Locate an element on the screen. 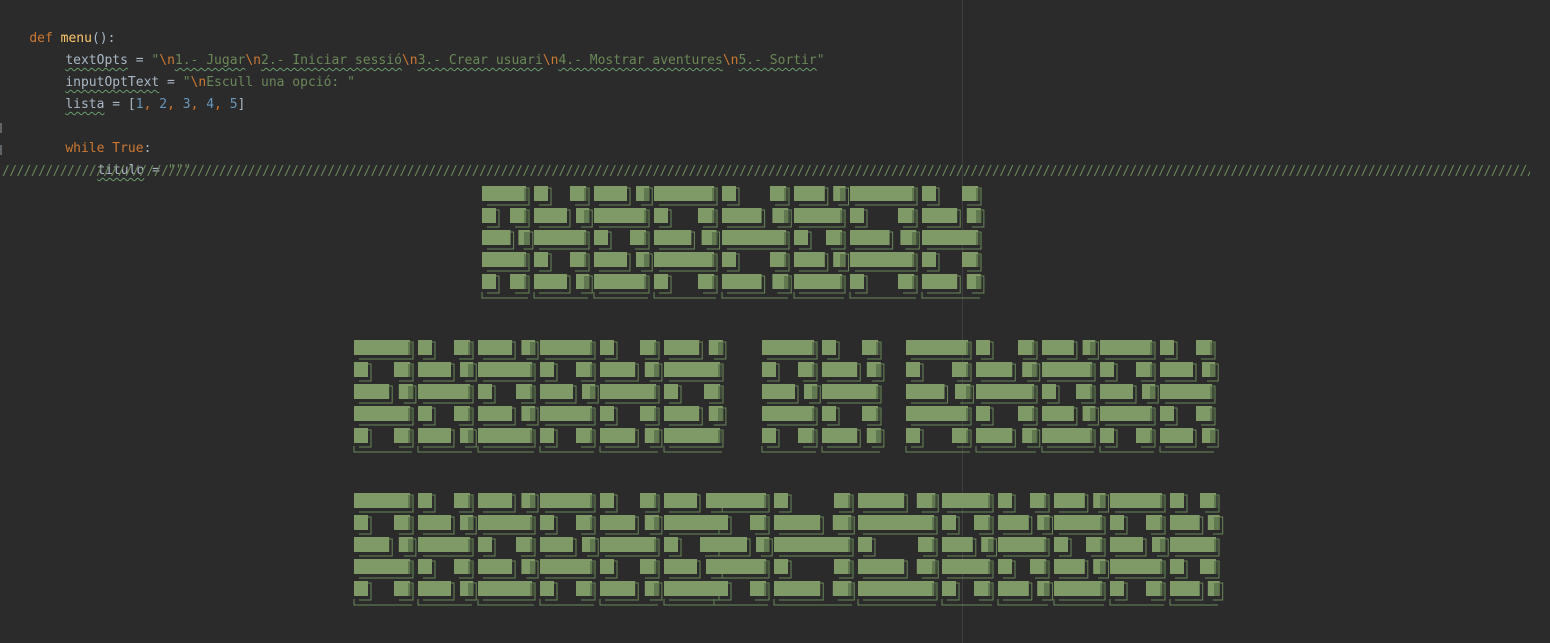 The width and height of the screenshot is (1550, 643). code-line-def: def menu(): is located at coordinates (57, 26).